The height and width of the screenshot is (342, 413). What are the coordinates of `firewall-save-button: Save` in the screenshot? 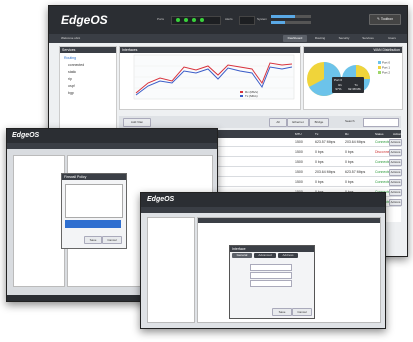 It's located at (93, 240).